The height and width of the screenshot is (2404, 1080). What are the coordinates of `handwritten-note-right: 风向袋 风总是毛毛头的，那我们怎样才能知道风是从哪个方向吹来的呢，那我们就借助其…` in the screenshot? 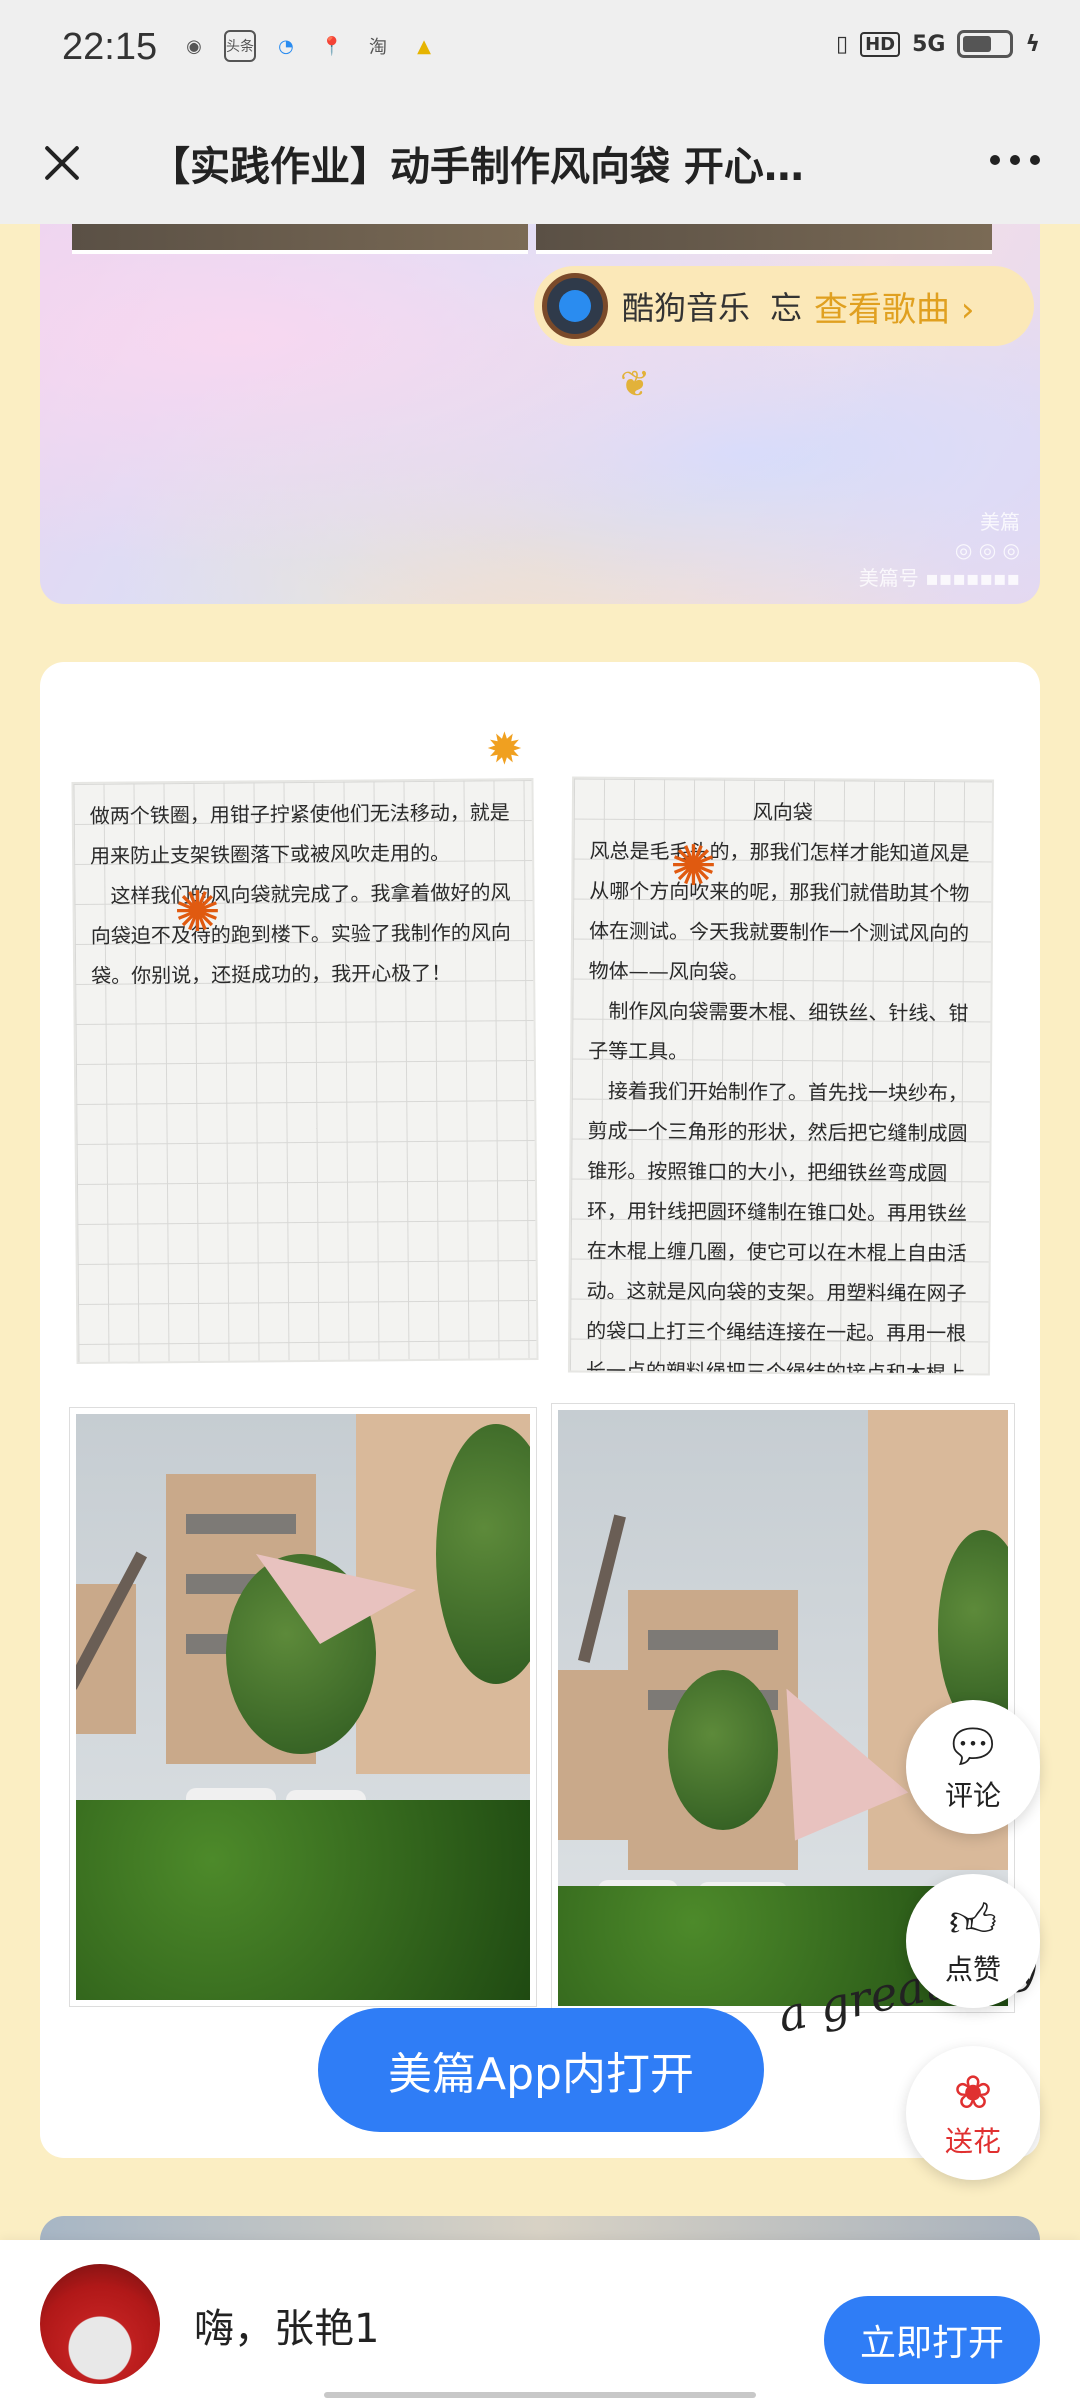 It's located at (781, 1076).